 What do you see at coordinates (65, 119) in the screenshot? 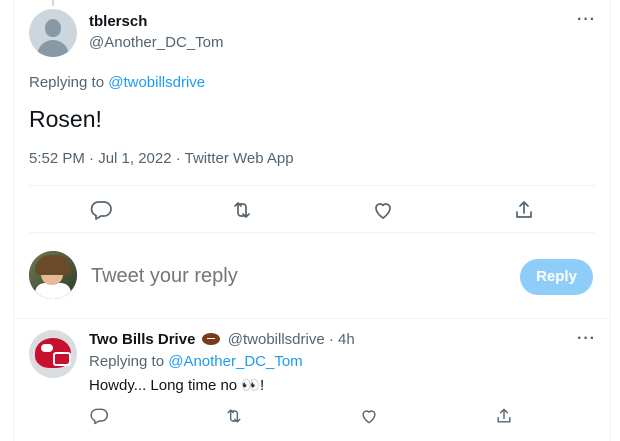
I see `tweet-text: Rosen!` at bounding box center [65, 119].